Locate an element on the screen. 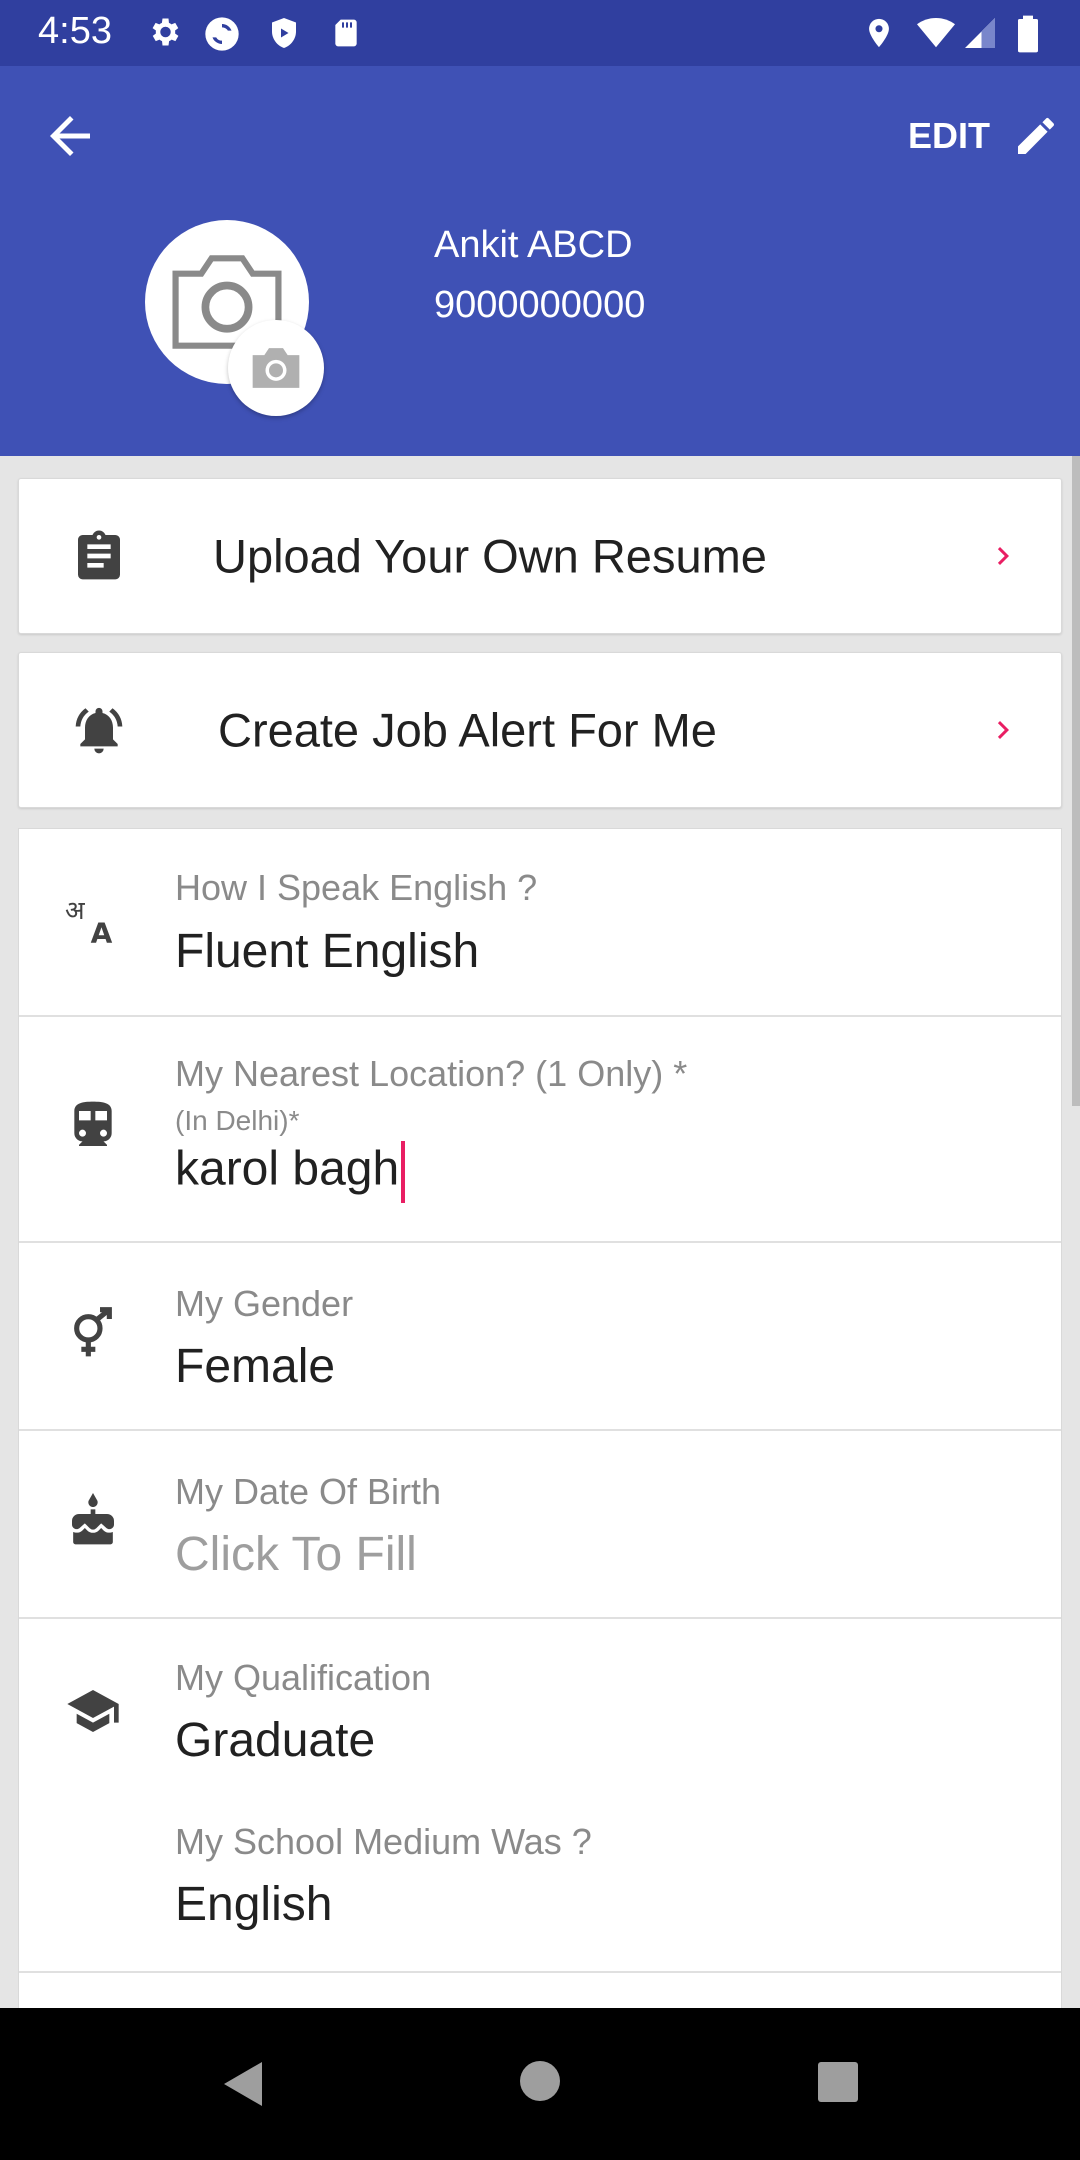 Image resolution: width=1080 pixels, height=2160 pixels. clipboard-icon is located at coordinates (99, 555).